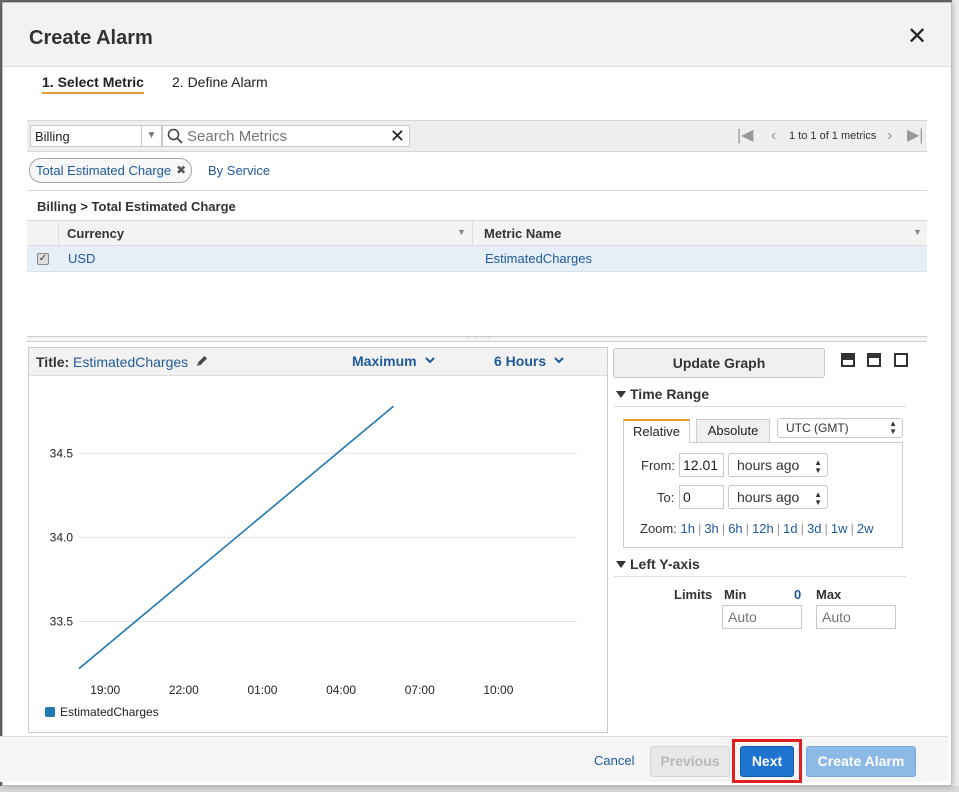 The width and height of the screenshot is (959, 792). What do you see at coordinates (202, 361) in the screenshot?
I see `pencil-icon` at bounding box center [202, 361].